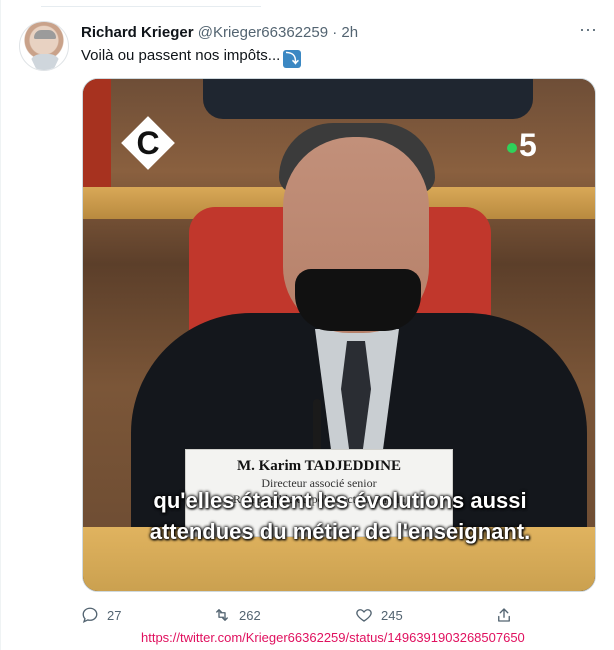 This screenshot has height=650, width=614. Describe the element at coordinates (45, 34) in the screenshot. I see `avatar-hair` at that location.